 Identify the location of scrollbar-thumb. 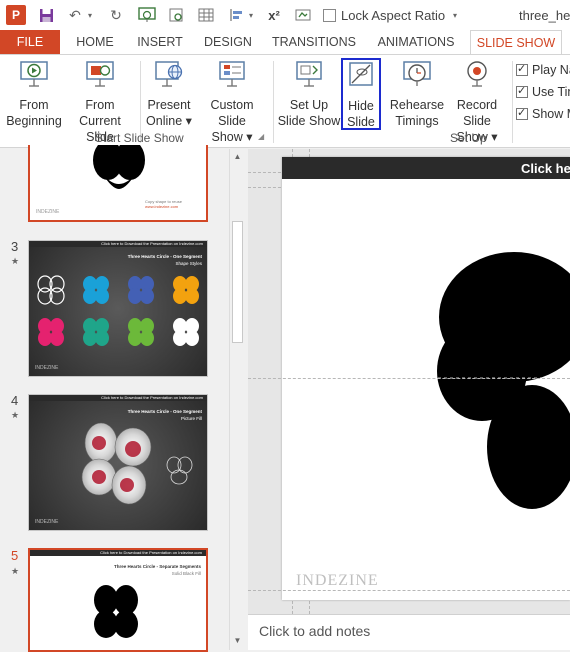
(237, 282).